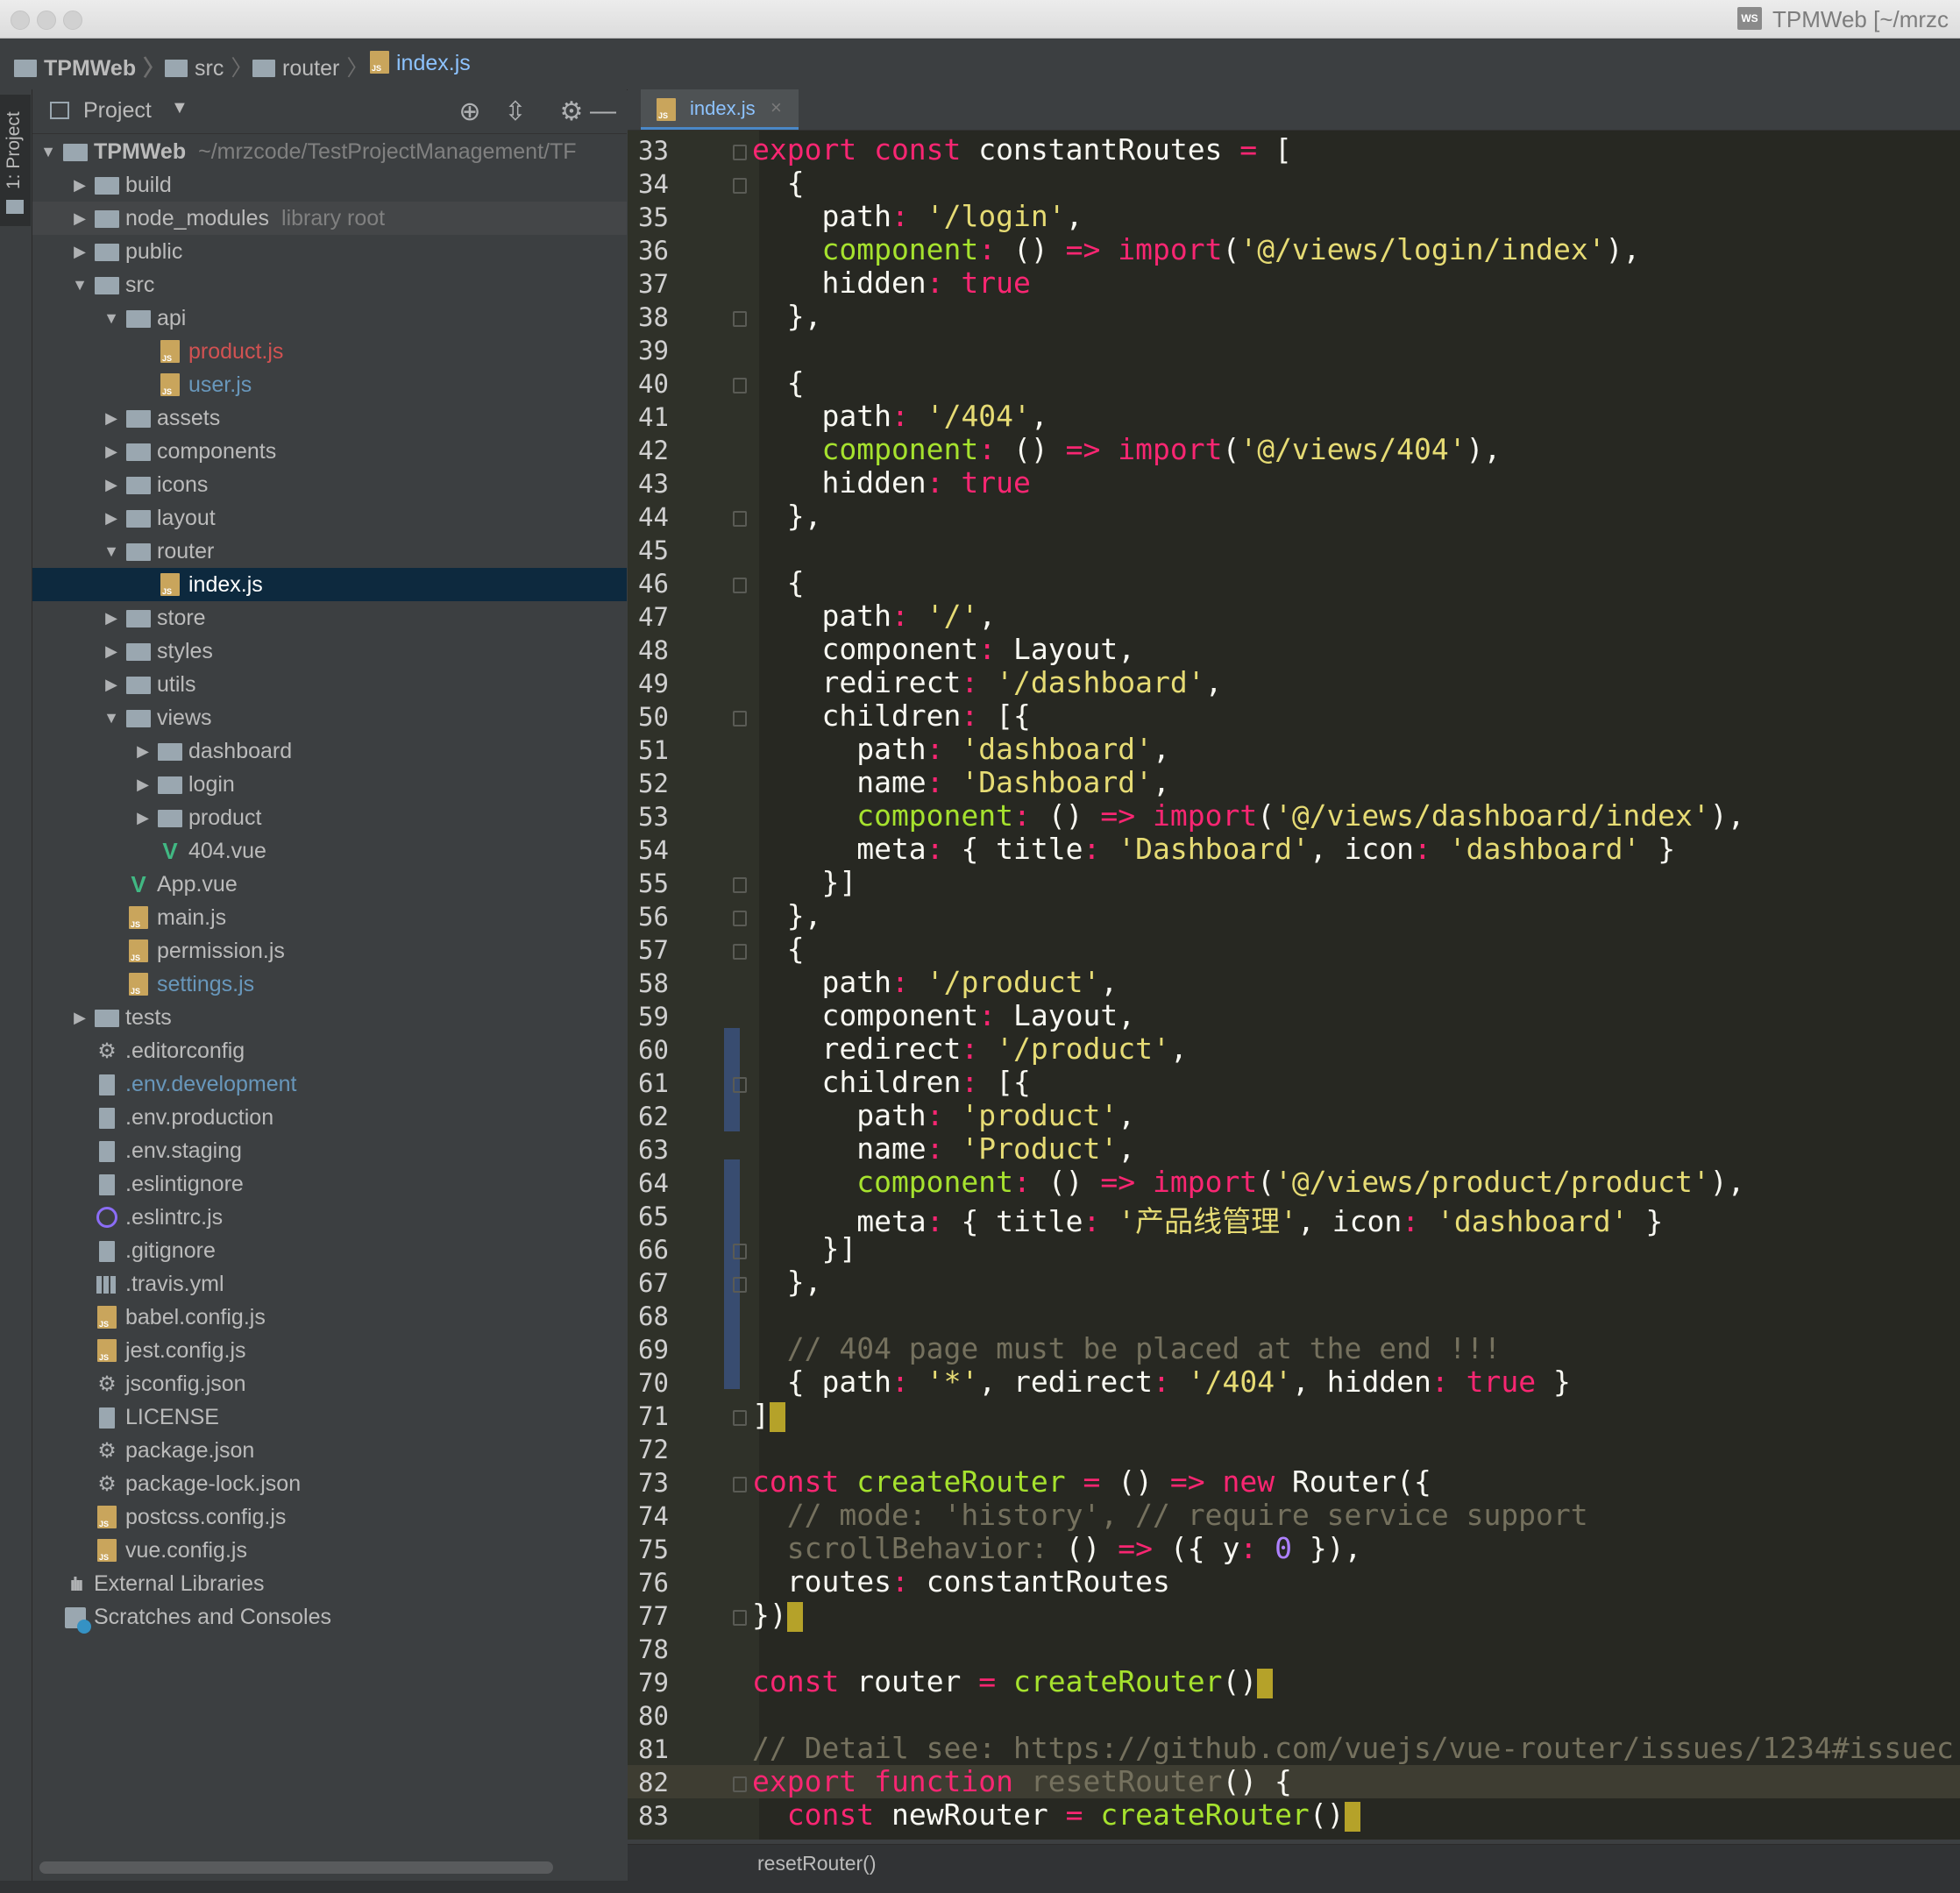  I want to click on code-line: ], so click(768, 1415).